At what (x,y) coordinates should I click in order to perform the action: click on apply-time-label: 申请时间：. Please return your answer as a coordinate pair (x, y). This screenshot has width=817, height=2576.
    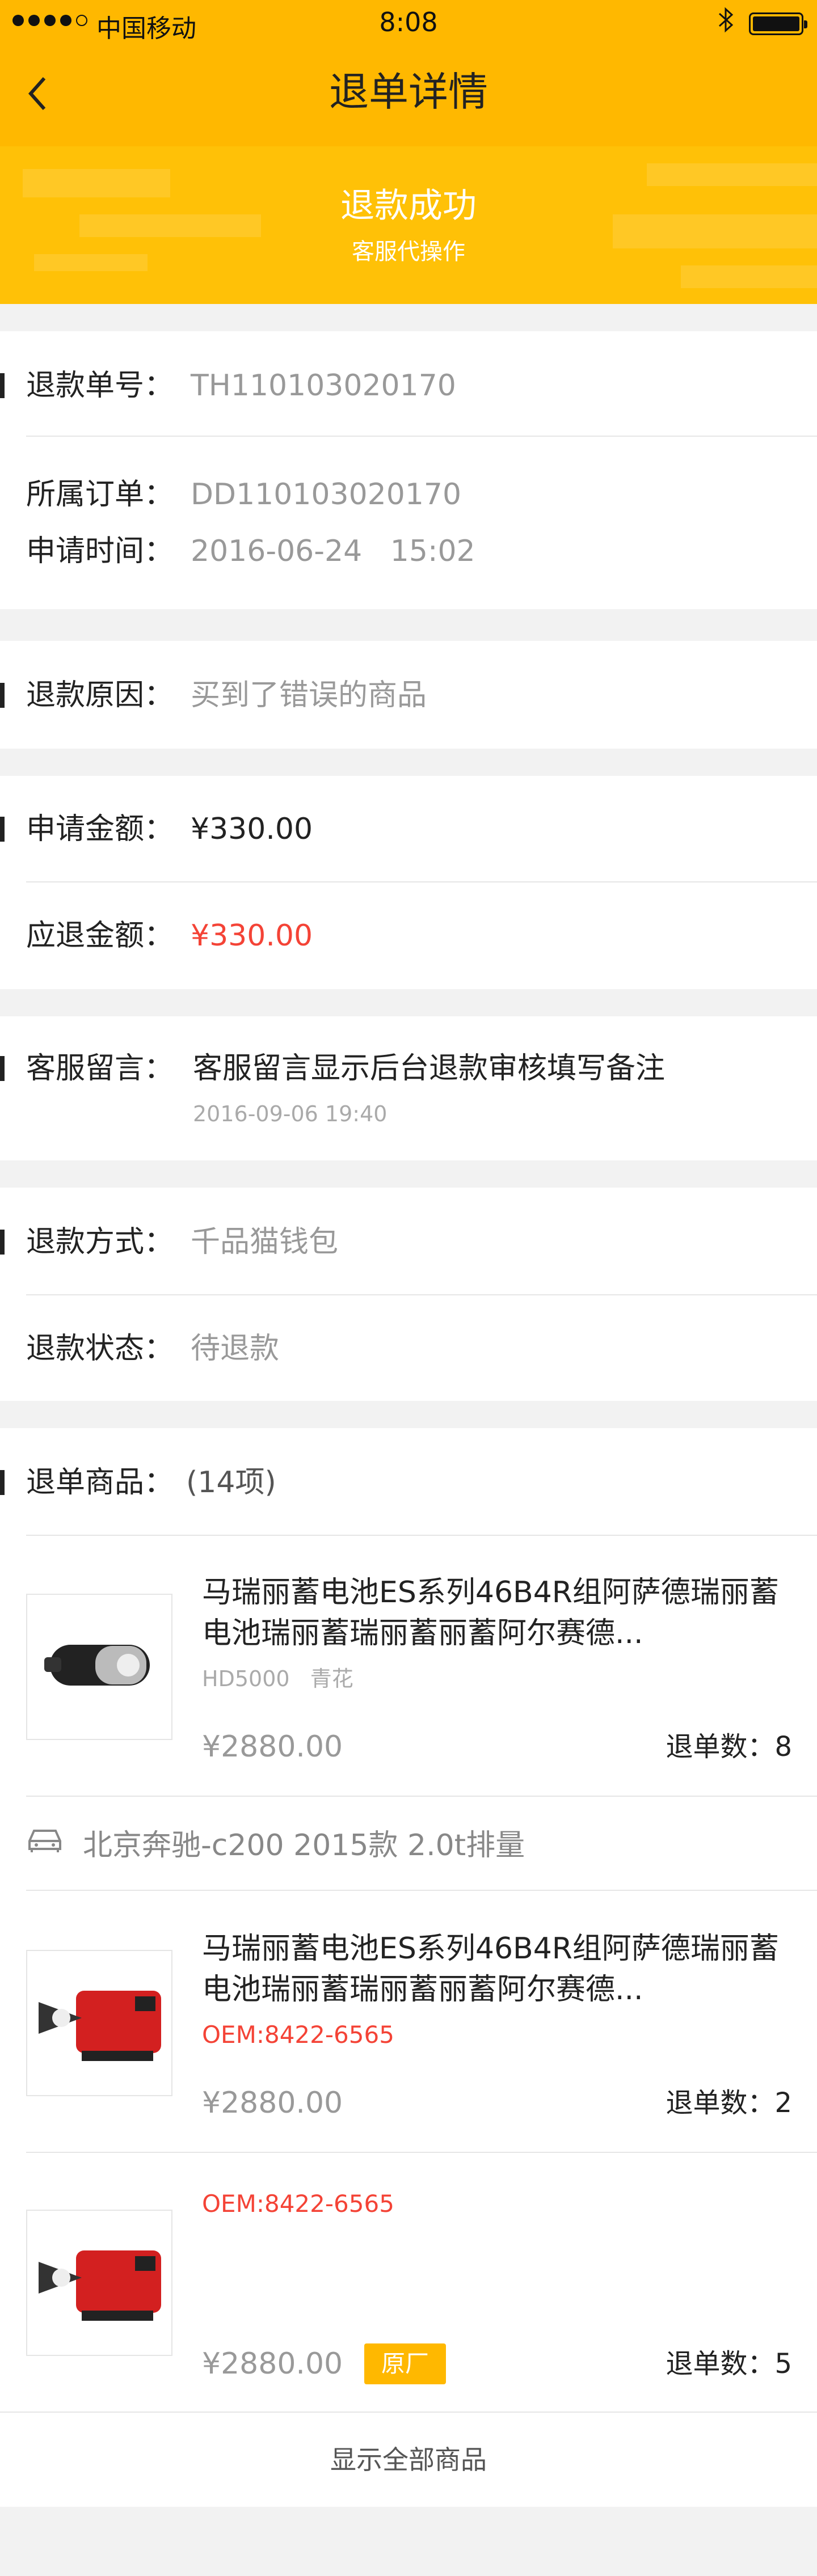
    Looking at the image, I should click on (100, 551).